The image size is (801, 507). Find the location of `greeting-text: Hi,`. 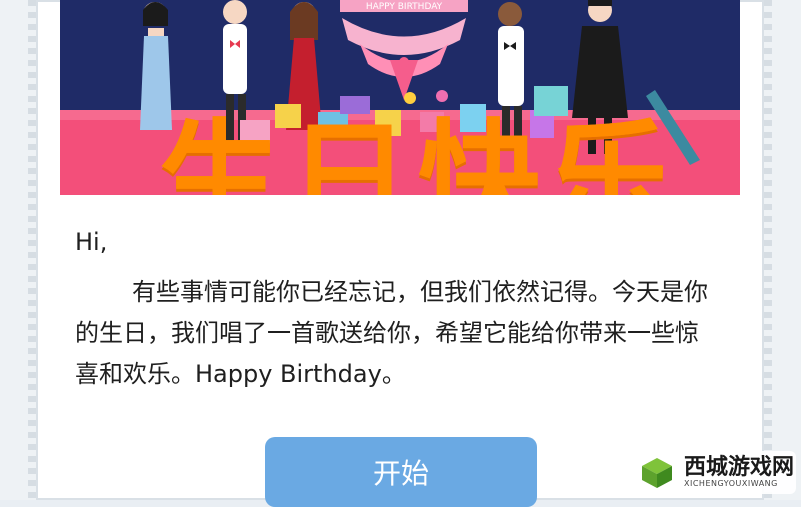

greeting-text: Hi, is located at coordinates (91, 242).